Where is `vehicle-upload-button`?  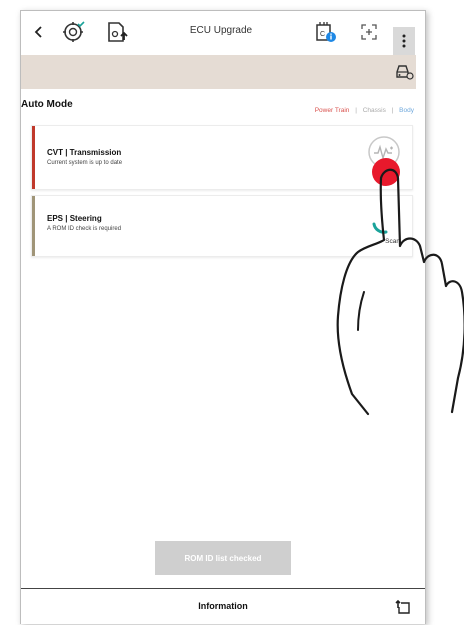 vehicle-upload-button is located at coordinates (117, 32).